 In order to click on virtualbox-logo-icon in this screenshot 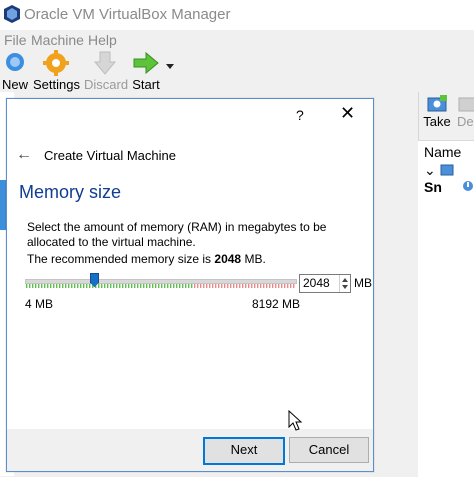, I will do `click(12, 14)`.